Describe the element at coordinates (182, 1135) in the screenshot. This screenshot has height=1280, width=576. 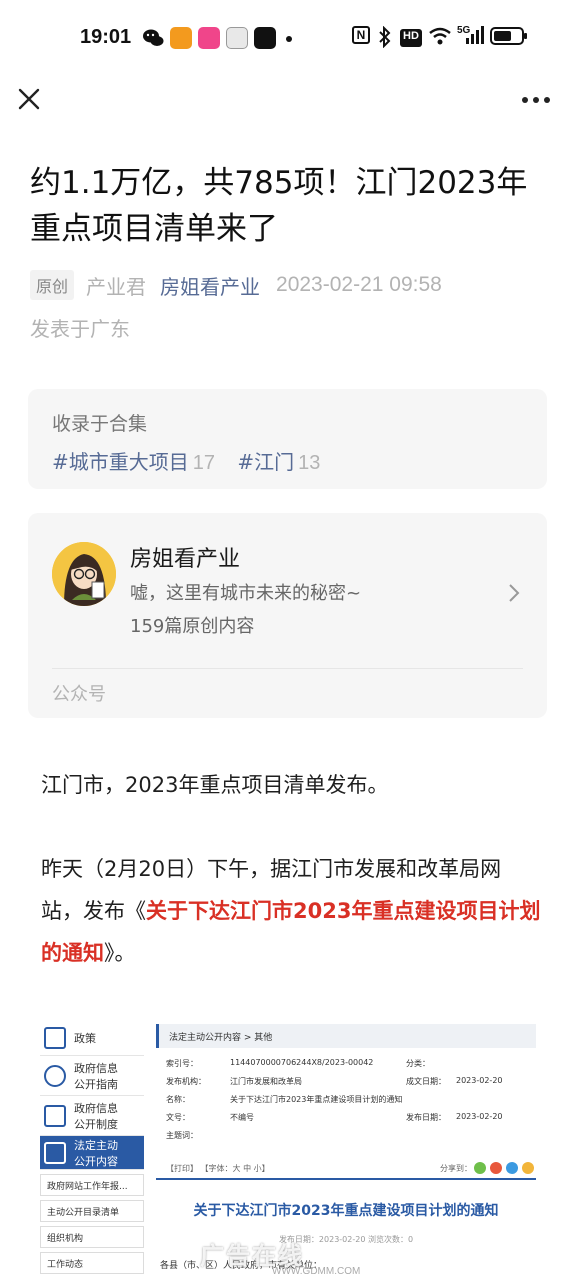
I see `embed-label: 主题词：` at that location.